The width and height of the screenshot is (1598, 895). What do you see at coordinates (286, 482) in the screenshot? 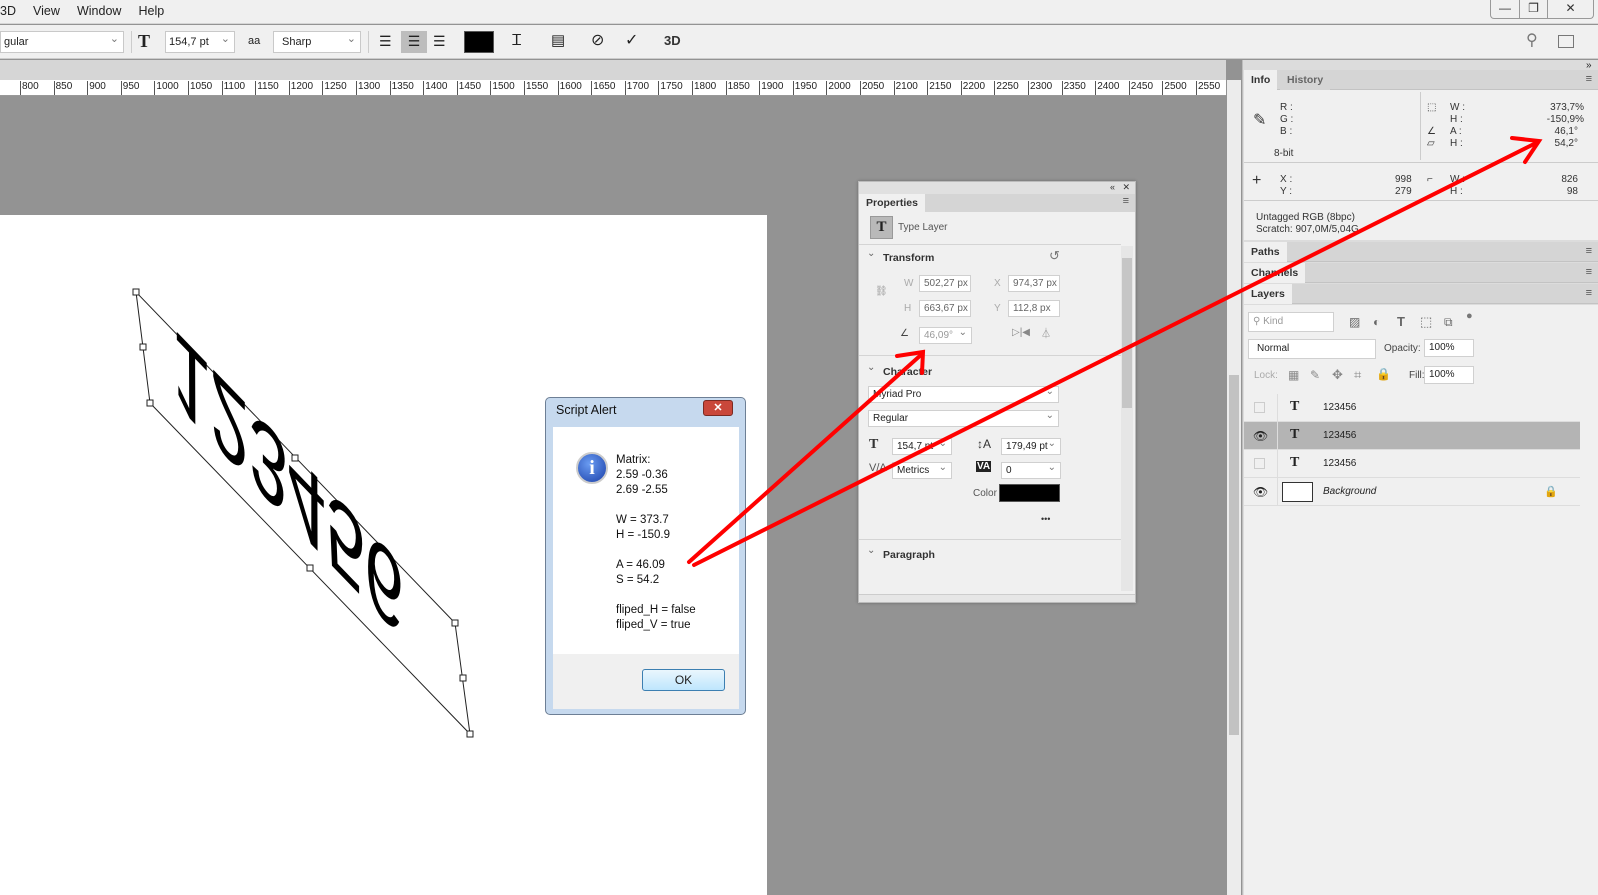
I see `canvas-text: 123456` at bounding box center [286, 482].